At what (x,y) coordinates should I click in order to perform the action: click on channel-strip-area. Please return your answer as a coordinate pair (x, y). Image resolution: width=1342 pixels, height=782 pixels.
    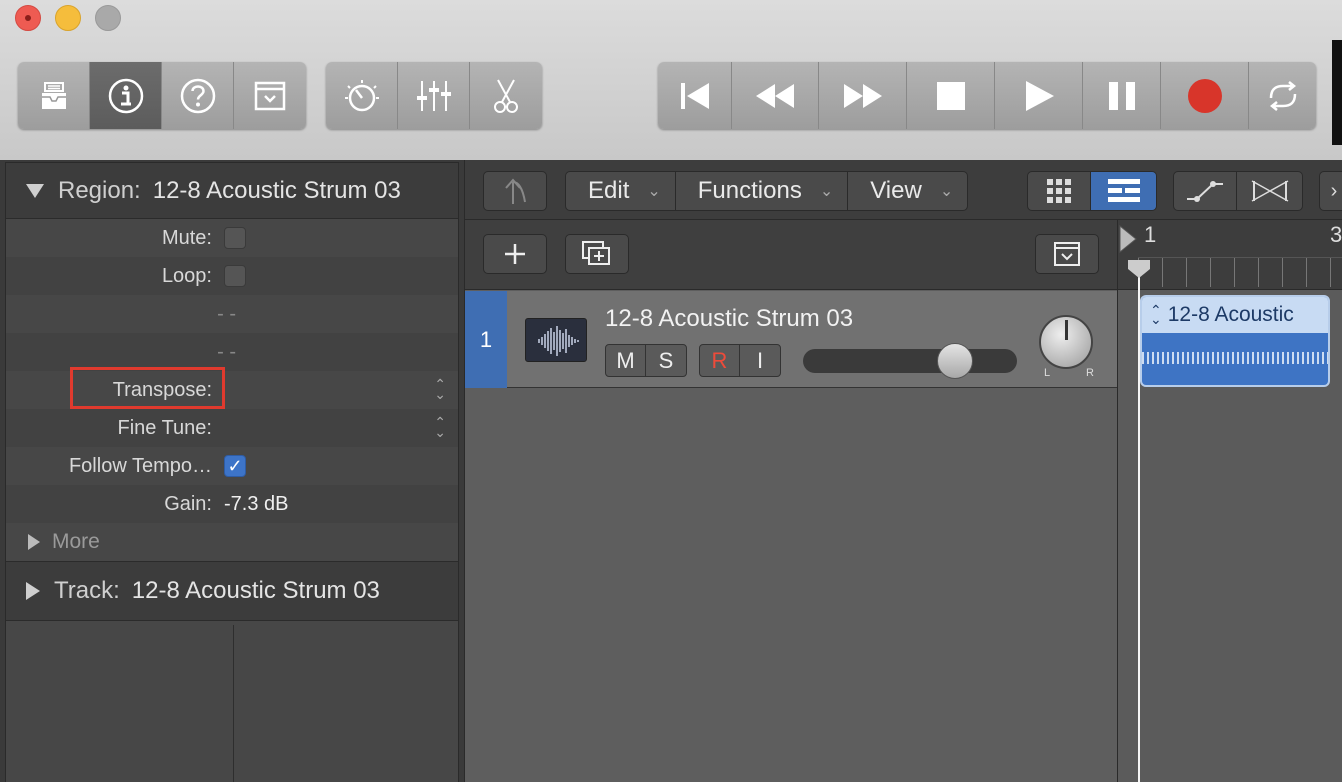
    Looking at the image, I should click on (232, 703).